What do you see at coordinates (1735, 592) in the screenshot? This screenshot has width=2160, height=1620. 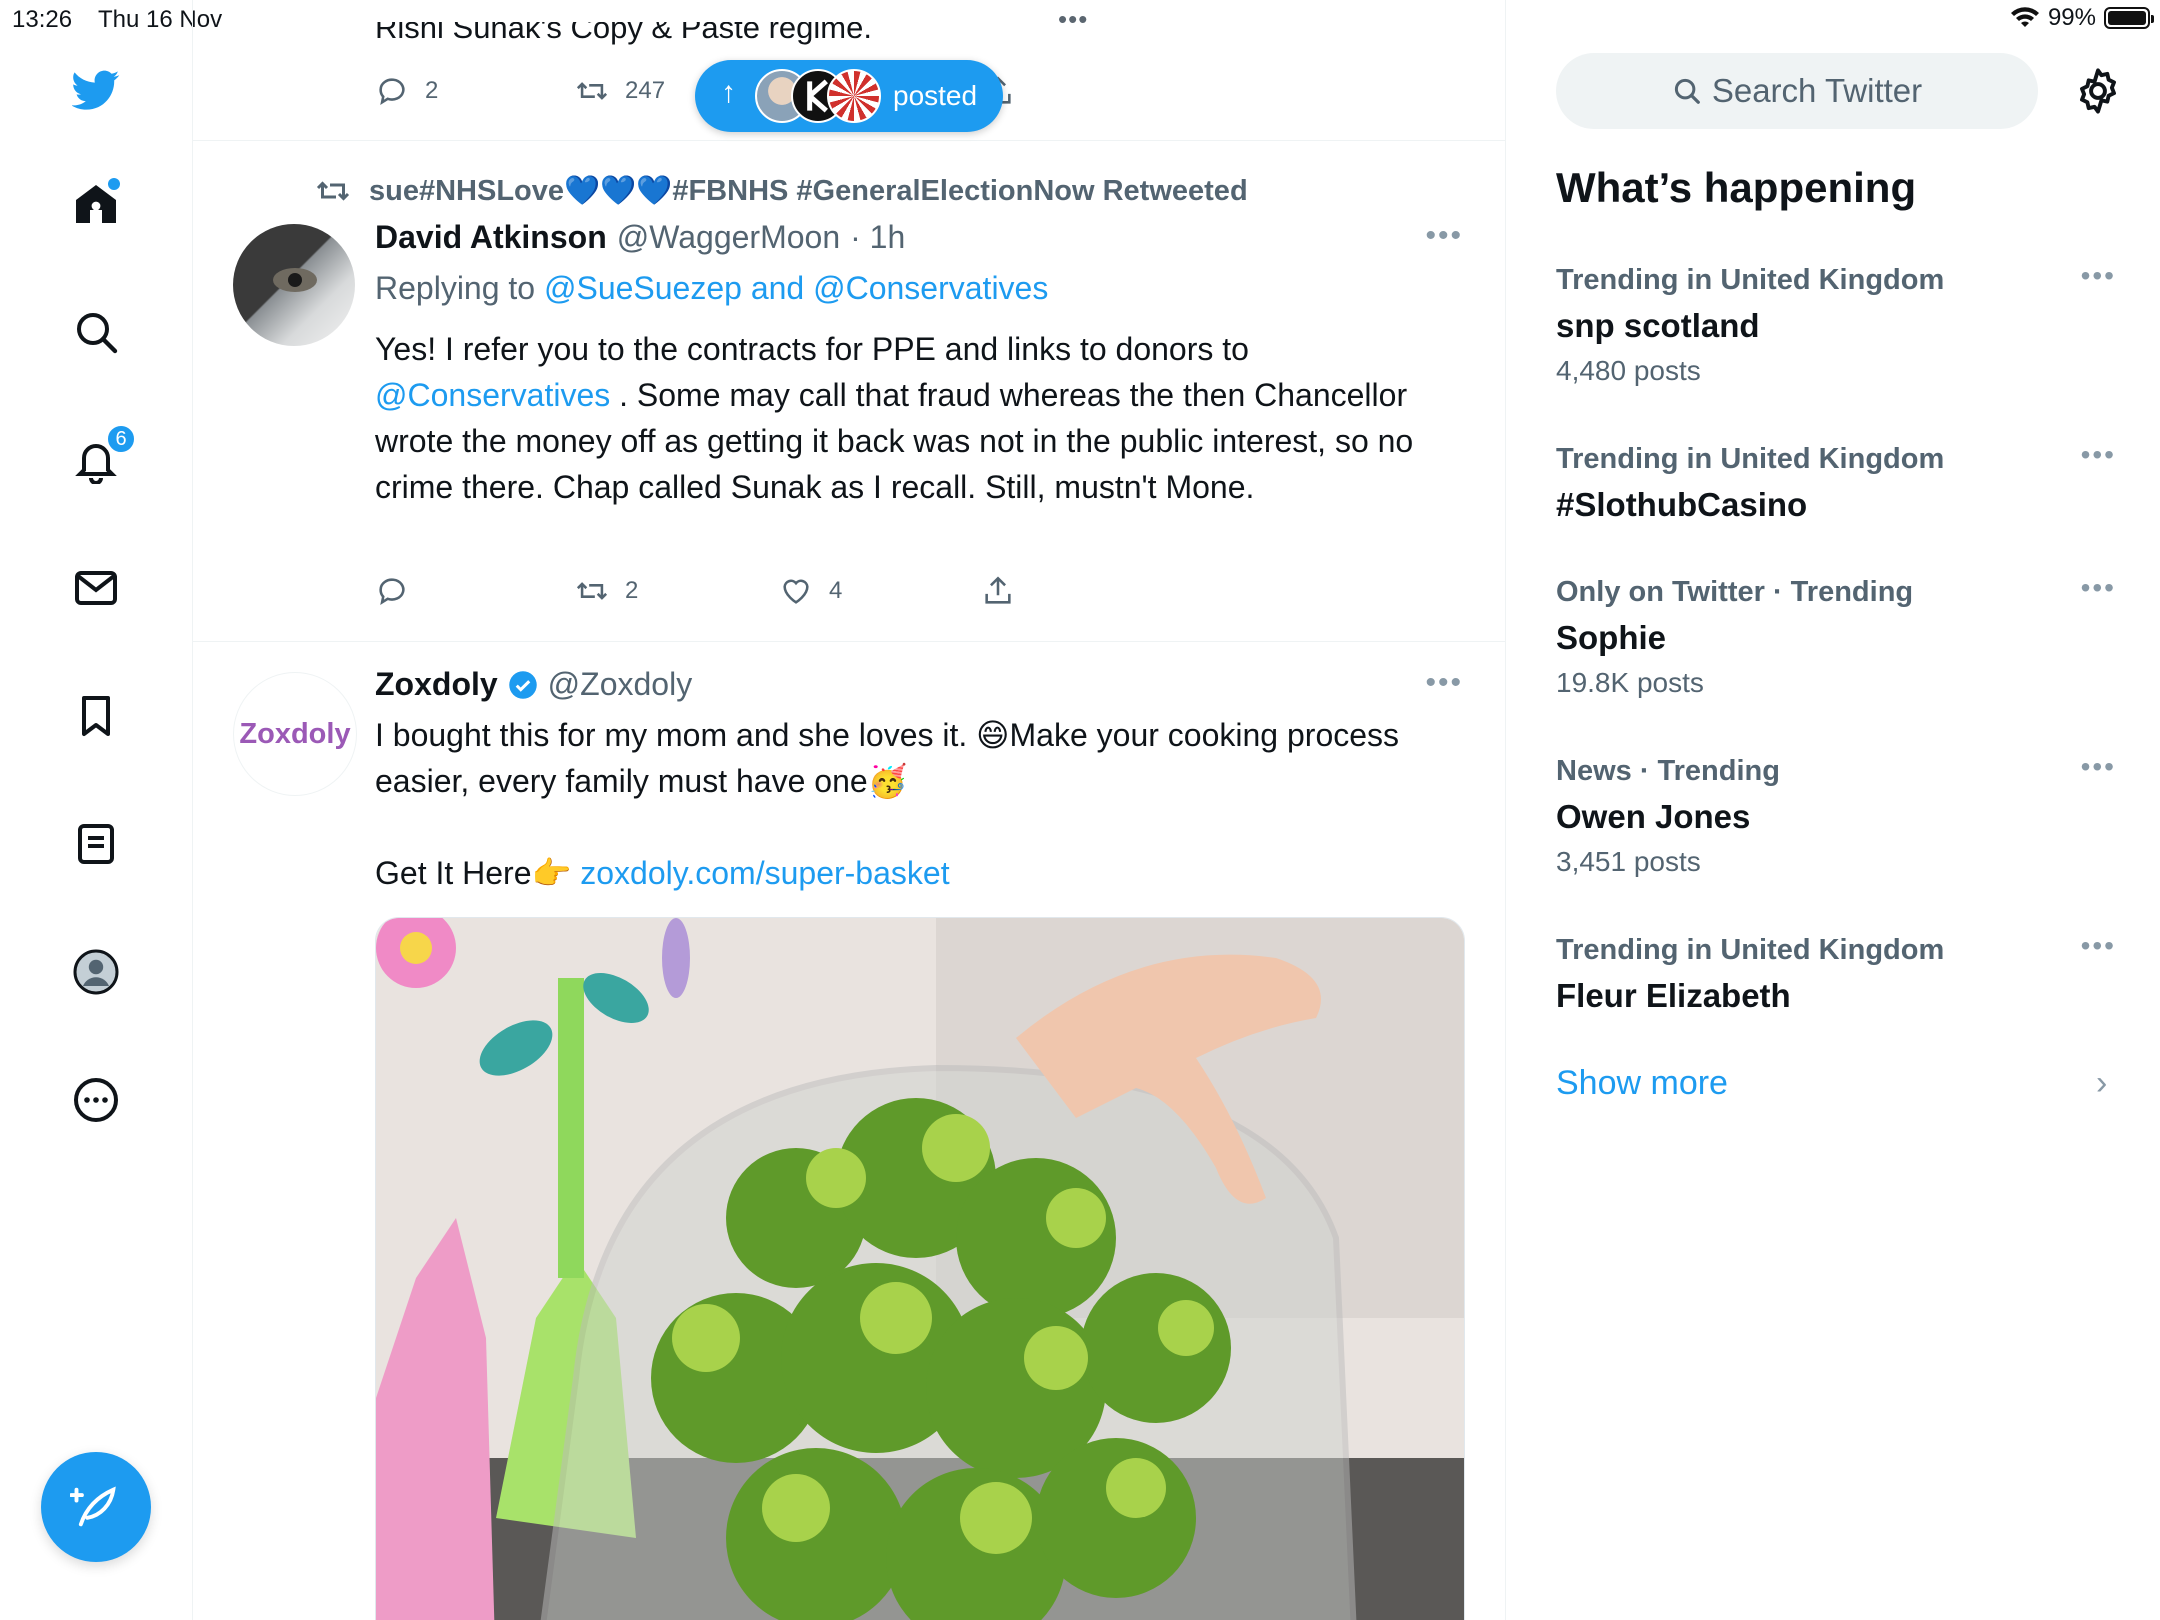 I see `trend-context: Only on Twitter · Trending` at bounding box center [1735, 592].